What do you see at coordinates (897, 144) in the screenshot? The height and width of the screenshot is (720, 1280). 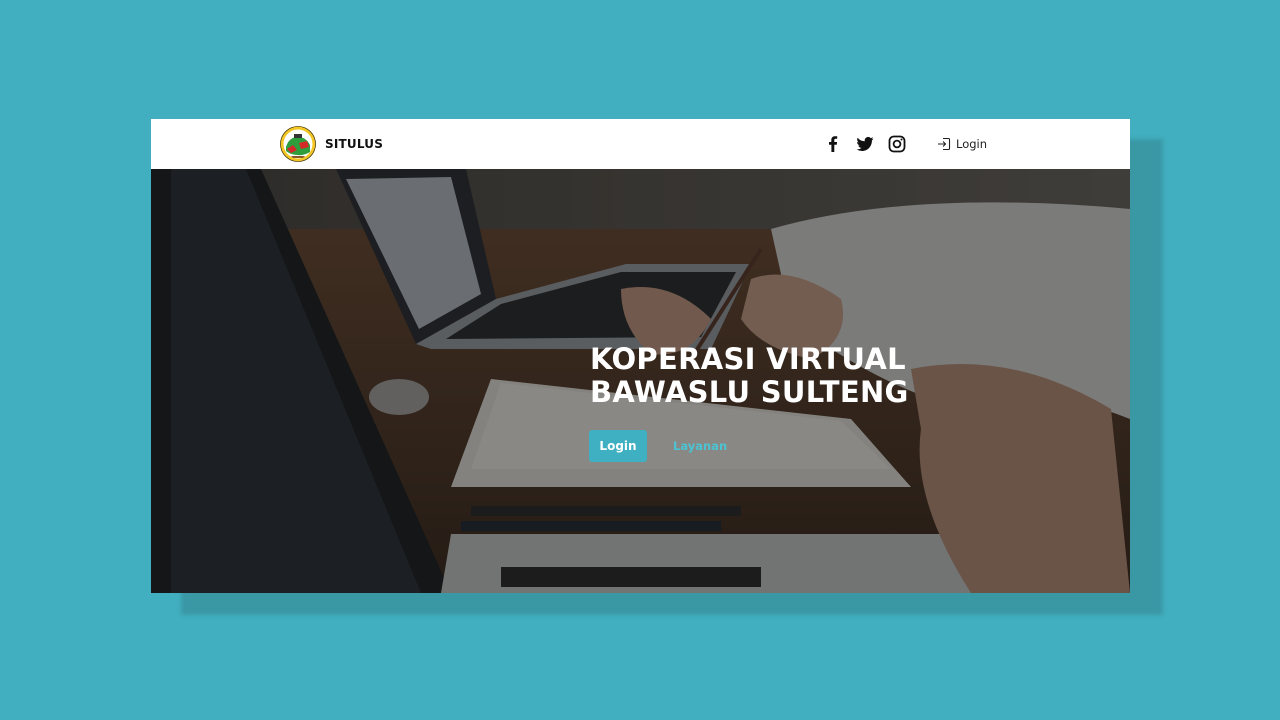 I see `instagram-icon` at bounding box center [897, 144].